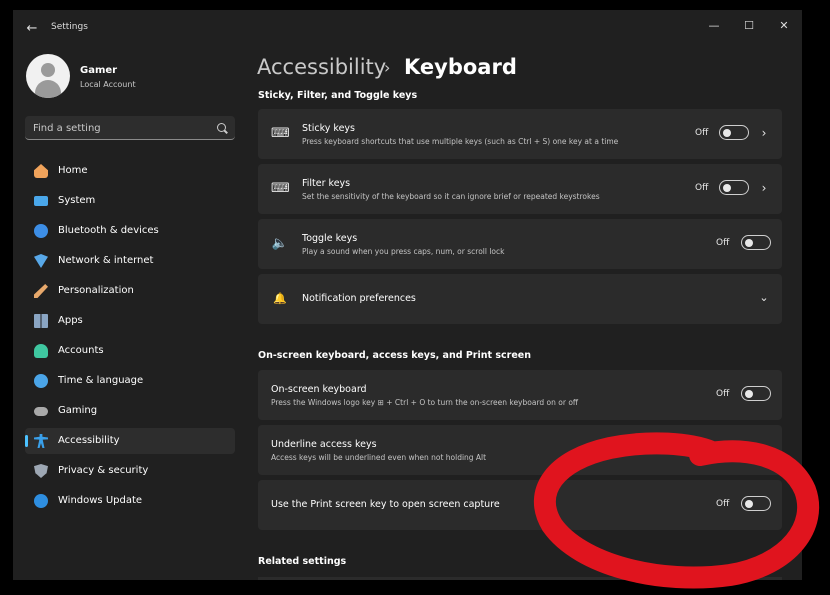  I want to click on card-title: Underline access keys, so click(324, 444).